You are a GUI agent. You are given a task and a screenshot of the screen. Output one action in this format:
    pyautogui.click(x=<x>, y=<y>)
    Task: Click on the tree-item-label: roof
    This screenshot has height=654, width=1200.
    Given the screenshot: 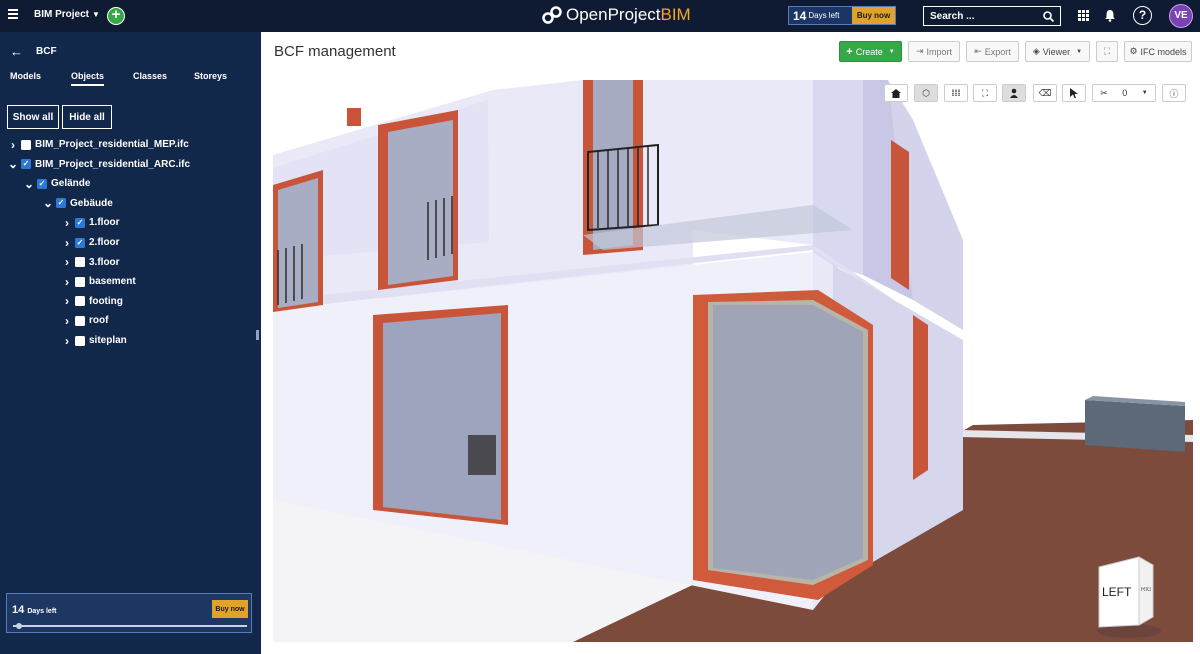 What is the action you would take?
    pyautogui.click(x=99, y=321)
    